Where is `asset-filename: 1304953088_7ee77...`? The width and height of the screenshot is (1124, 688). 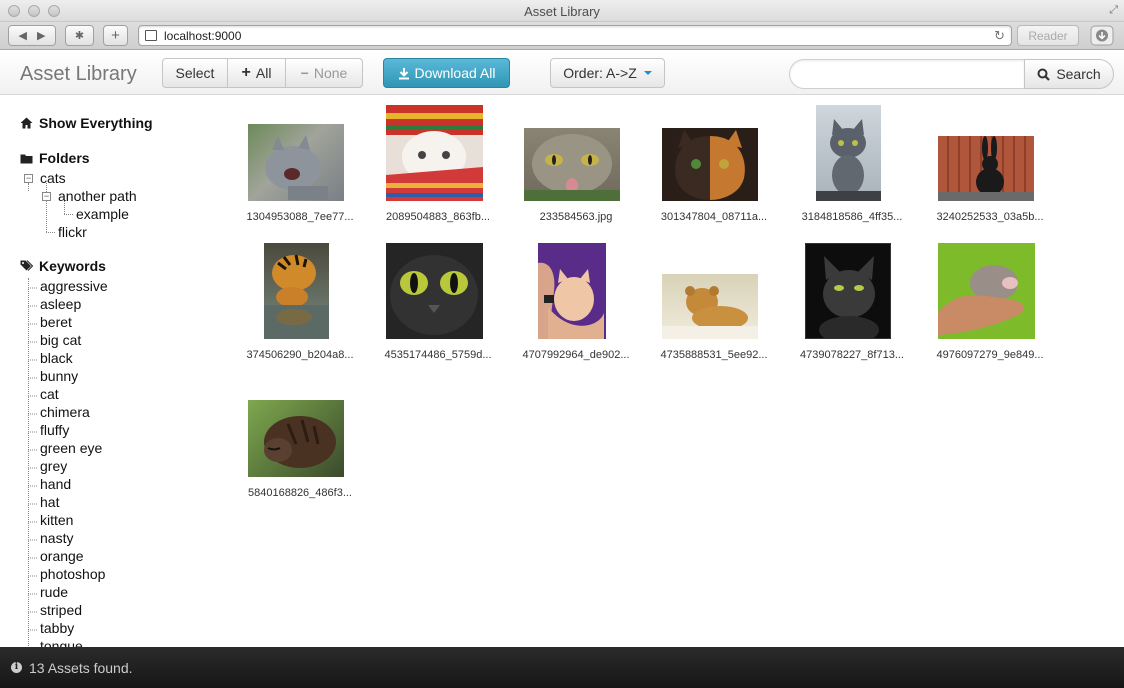 asset-filename: 1304953088_7ee77... is located at coordinates (300, 217).